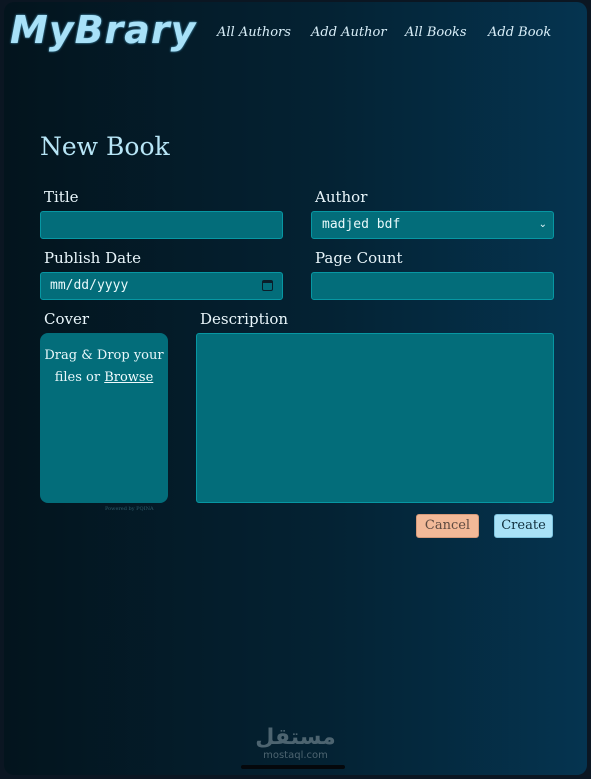  Describe the element at coordinates (542, 224) in the screenshot. I see `chevron-down-icon: ⌄` at that location.